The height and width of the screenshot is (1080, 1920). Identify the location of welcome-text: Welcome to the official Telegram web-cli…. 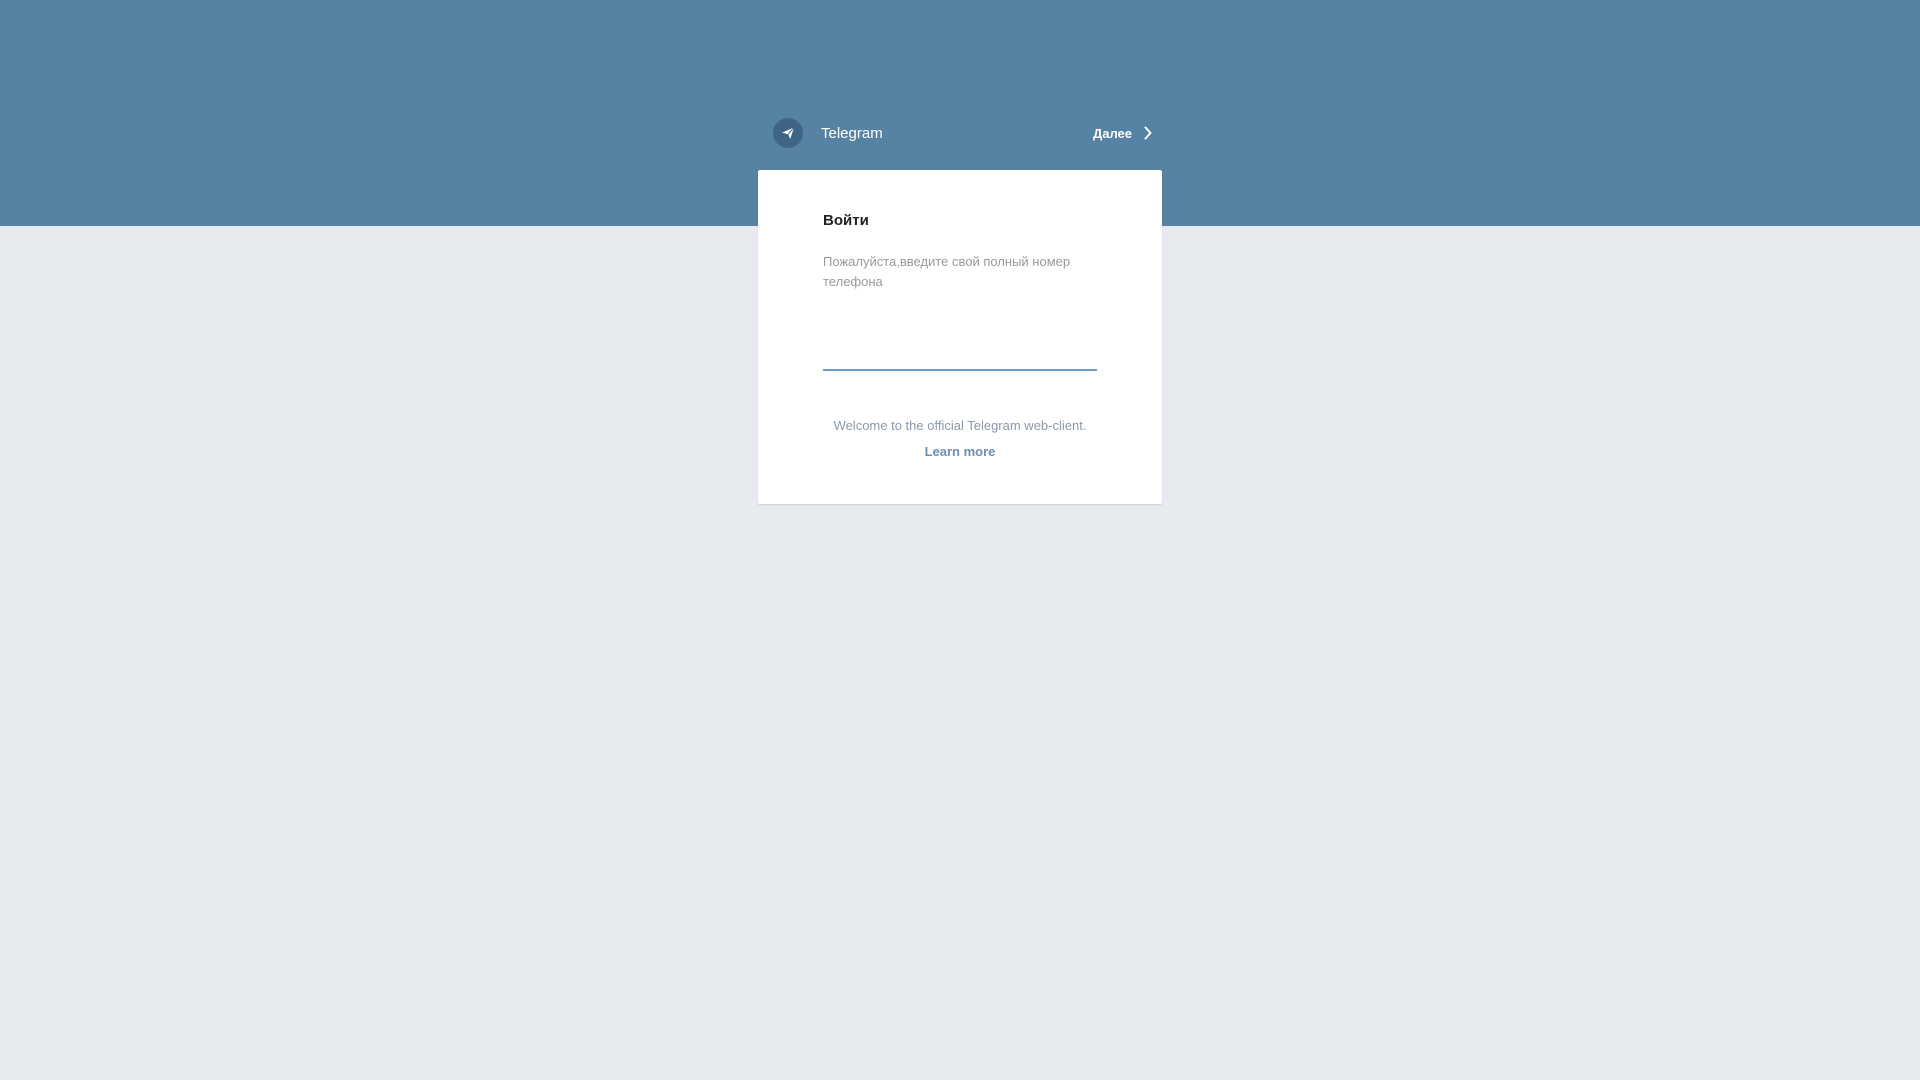
(960, 425).